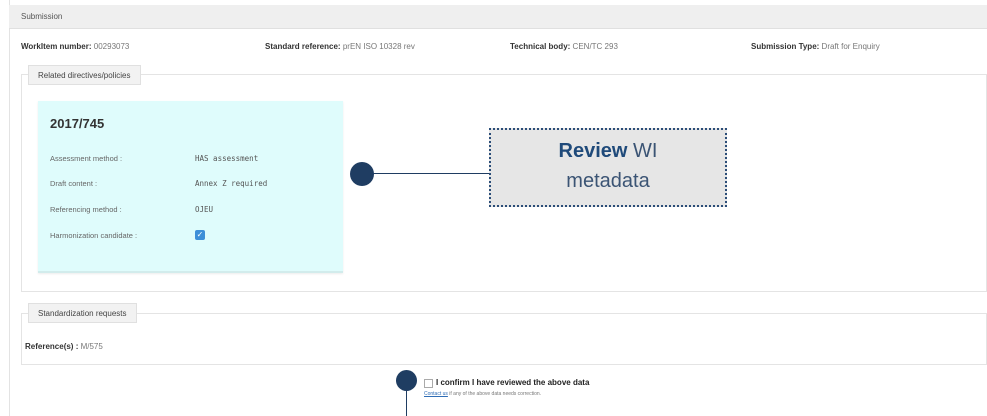  What do you see at coordinates (540, 46) in the screenshot?
I see `technical-label: Technical body:` at bounding box center [540, 46].